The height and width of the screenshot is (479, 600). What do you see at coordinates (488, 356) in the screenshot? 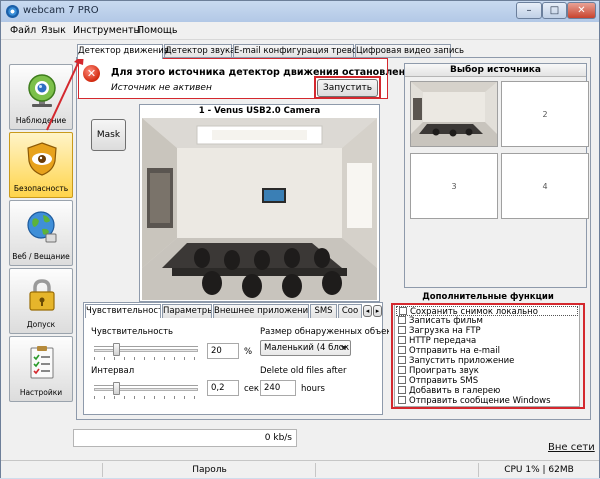
I see `functions-highlight` at bounding box center [488, 356].